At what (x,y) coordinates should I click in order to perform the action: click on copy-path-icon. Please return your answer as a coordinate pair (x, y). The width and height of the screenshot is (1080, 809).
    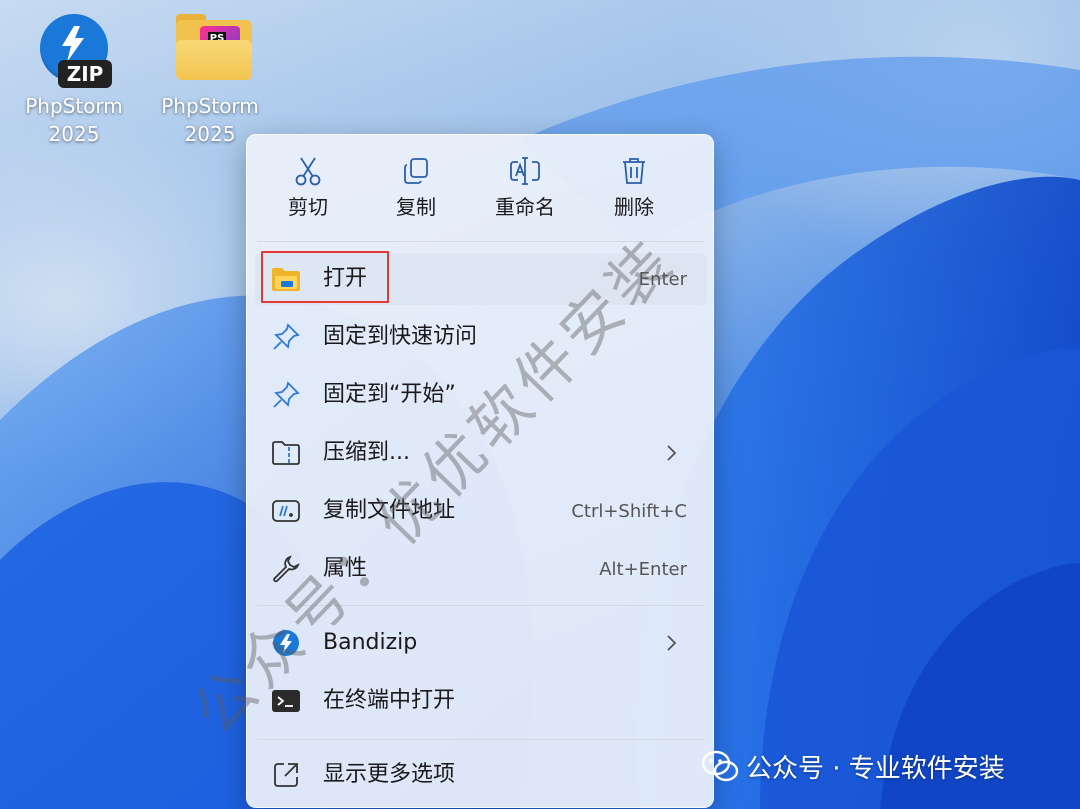
    Looking at the image, I should click on (286, 511).